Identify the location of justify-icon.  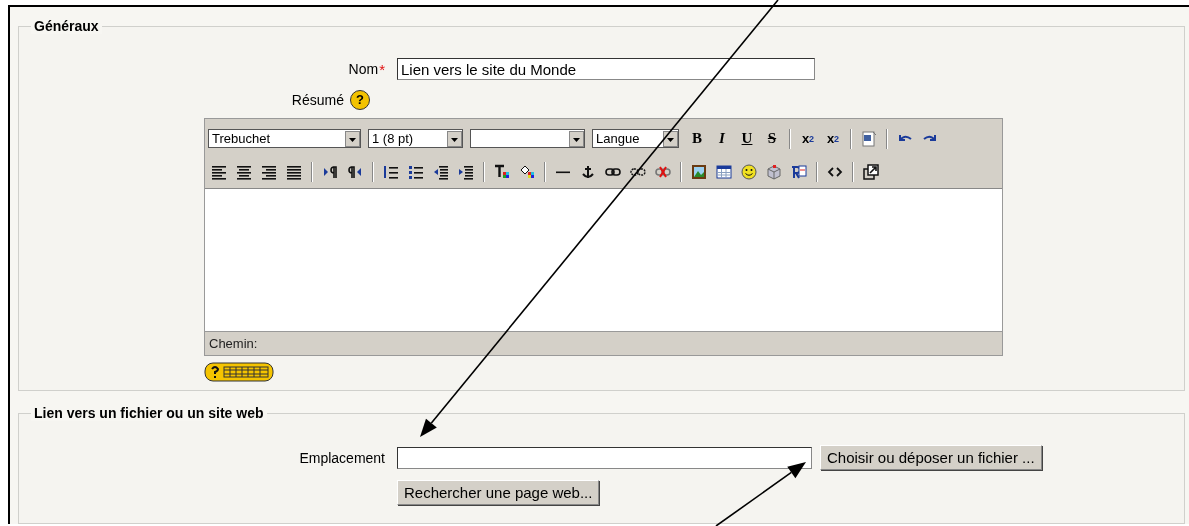
(294, 171).